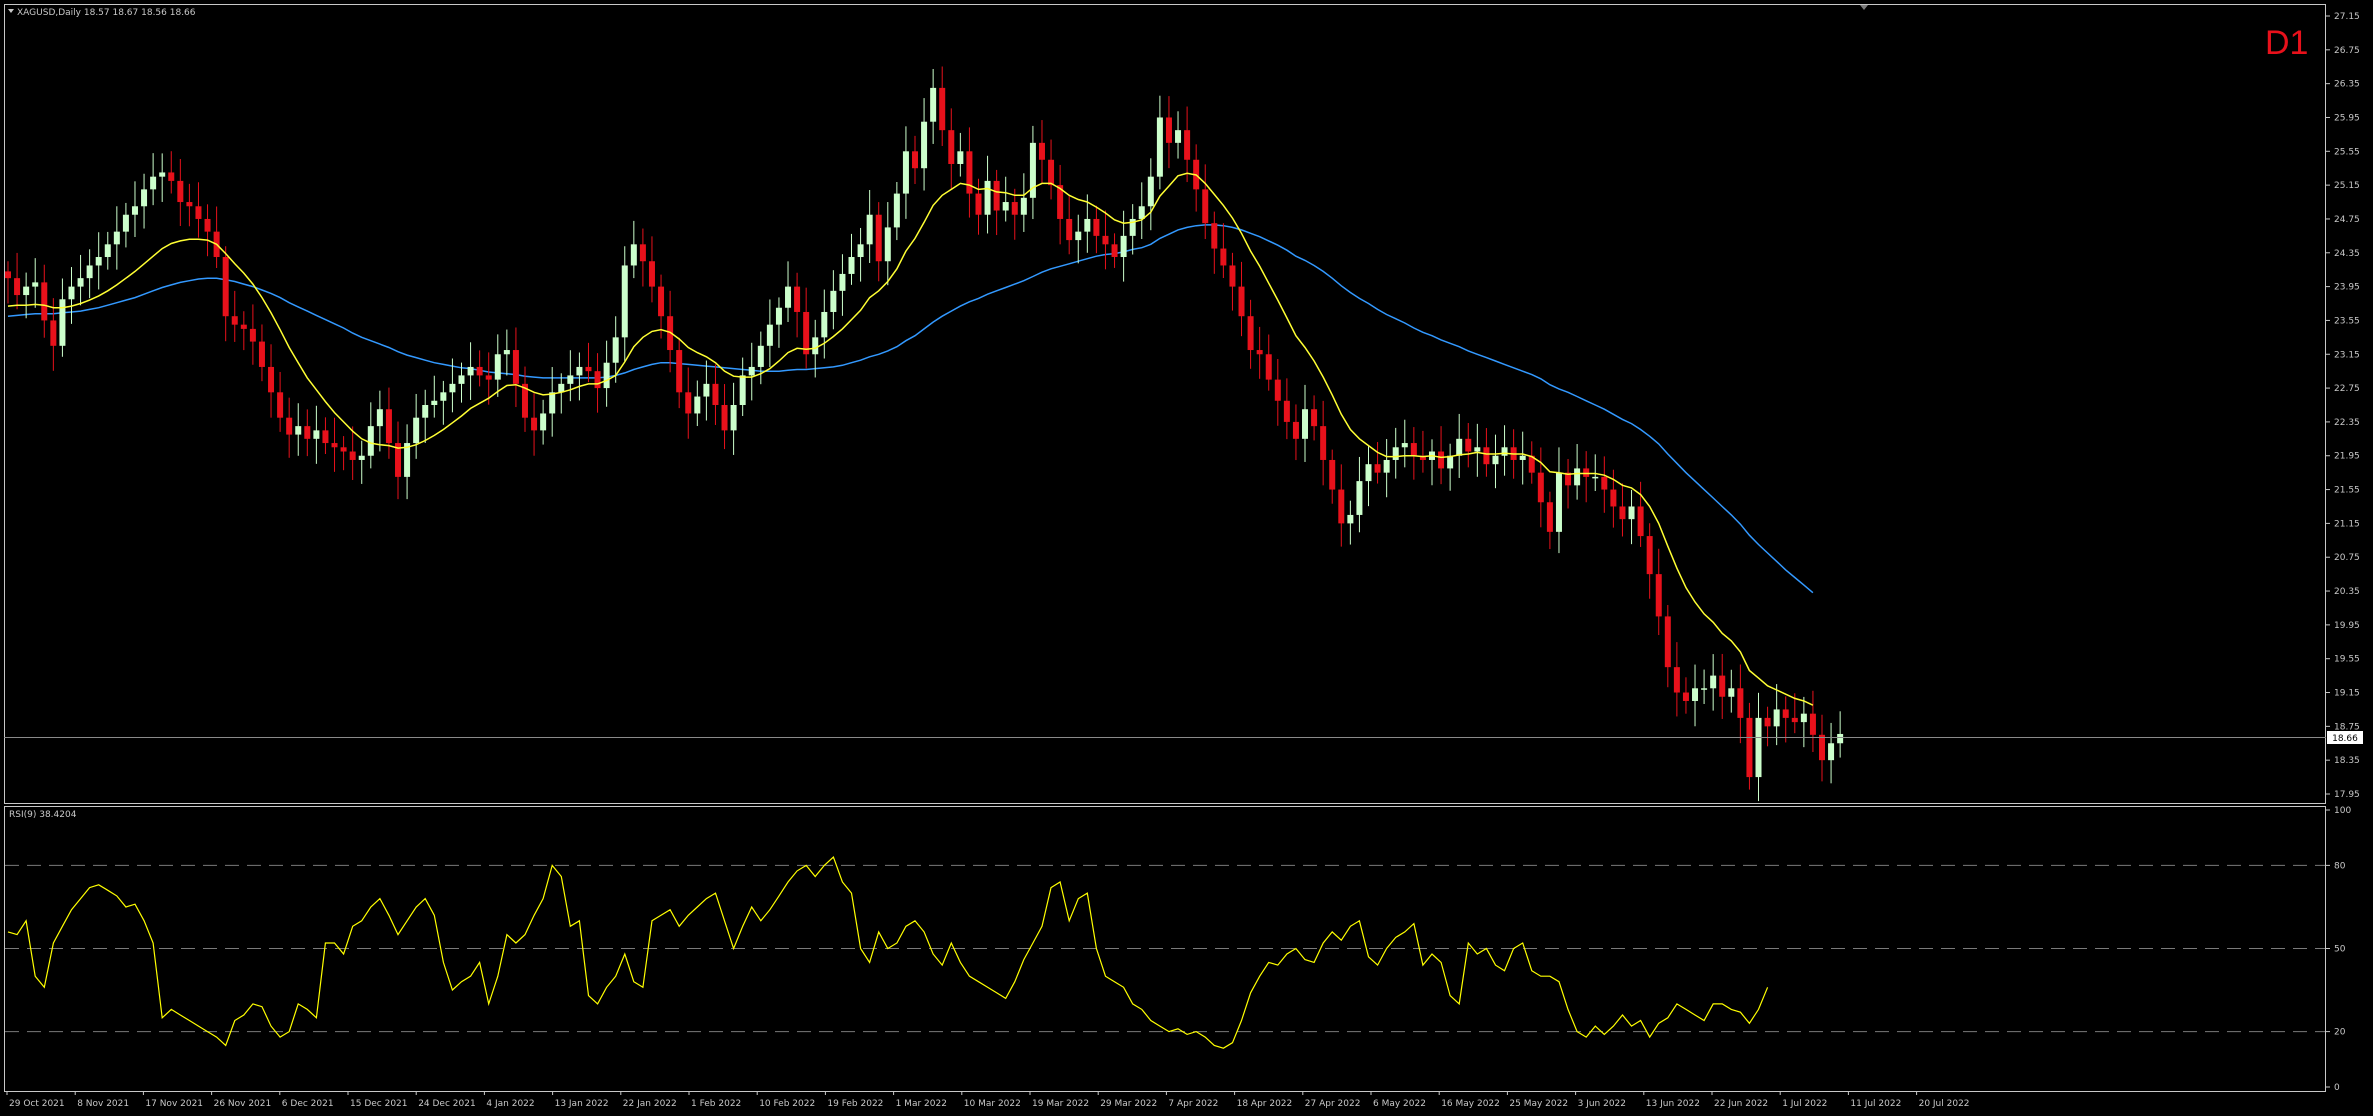  Describe the element at coordinates (855, 1104) in the screenshot. I see `time-tick-label: 19 Feb 2022` at that location.